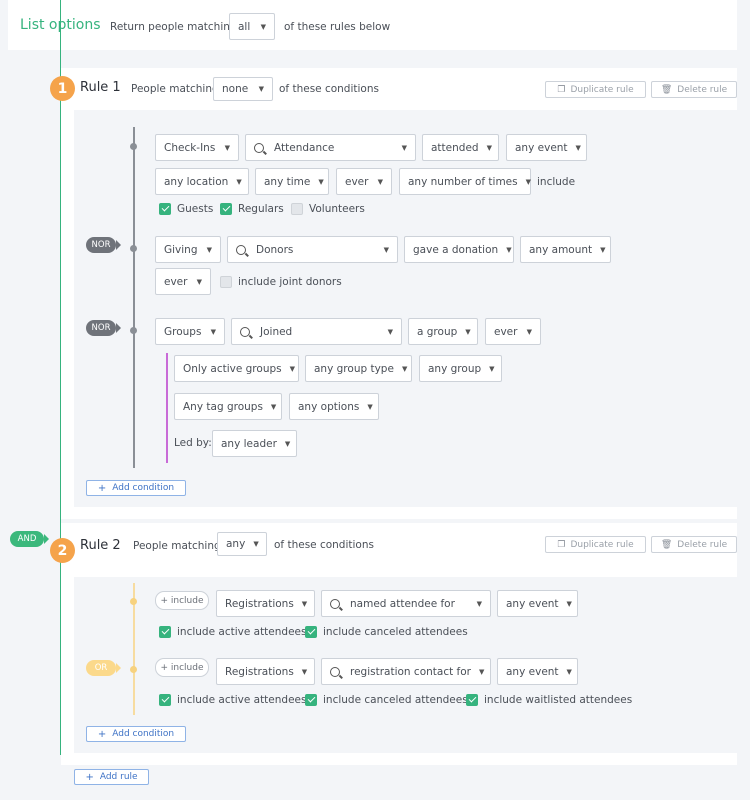  Describe the element at coordinates (456, 249) in the screenshot. I see `giving-verb-value: gave a donation` at that location.